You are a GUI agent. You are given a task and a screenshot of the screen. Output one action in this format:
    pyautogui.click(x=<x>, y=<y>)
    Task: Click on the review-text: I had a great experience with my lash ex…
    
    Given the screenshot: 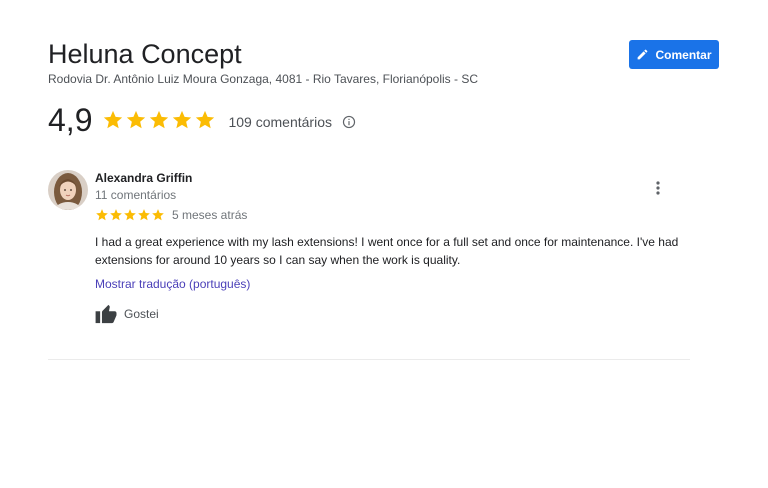 What is the action you would take?
    pyautogui.click(x=387, y=251)
    